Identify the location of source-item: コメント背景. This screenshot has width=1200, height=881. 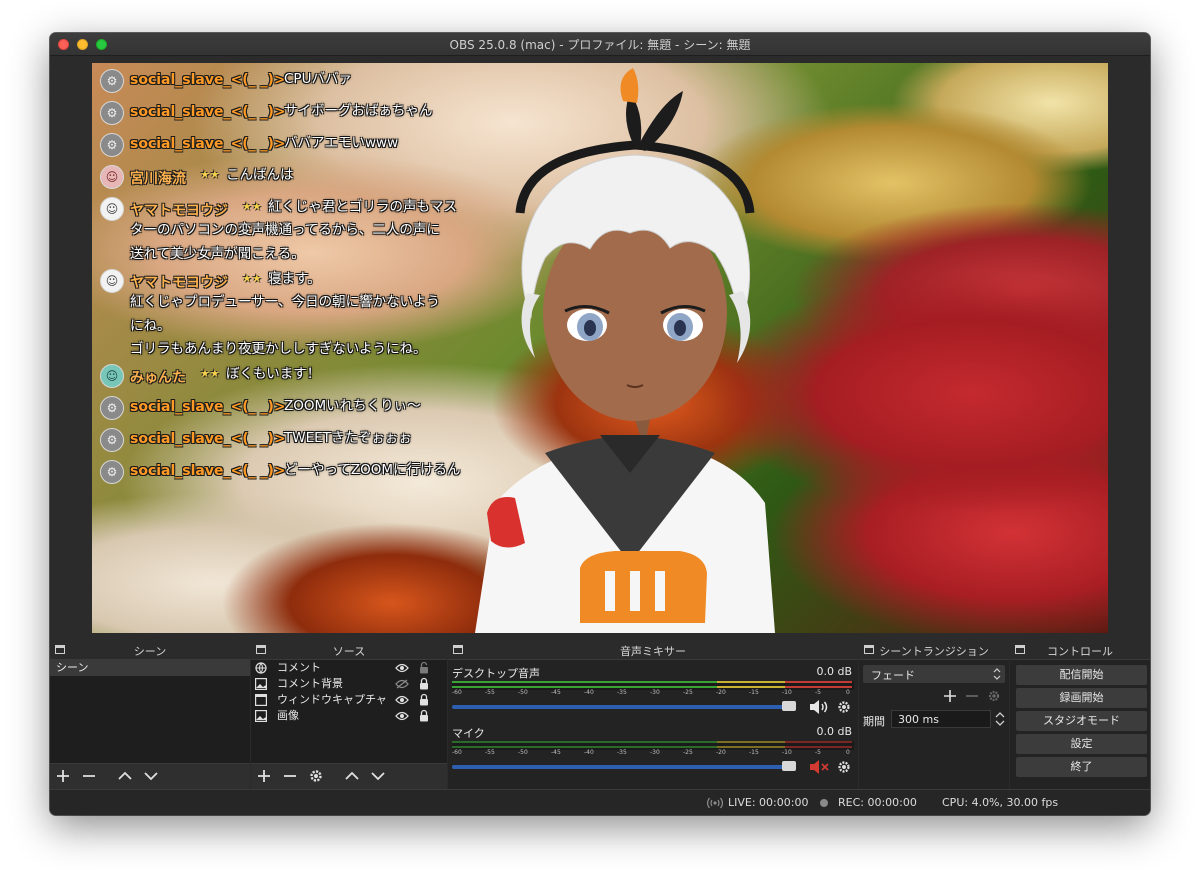
(349, 684).